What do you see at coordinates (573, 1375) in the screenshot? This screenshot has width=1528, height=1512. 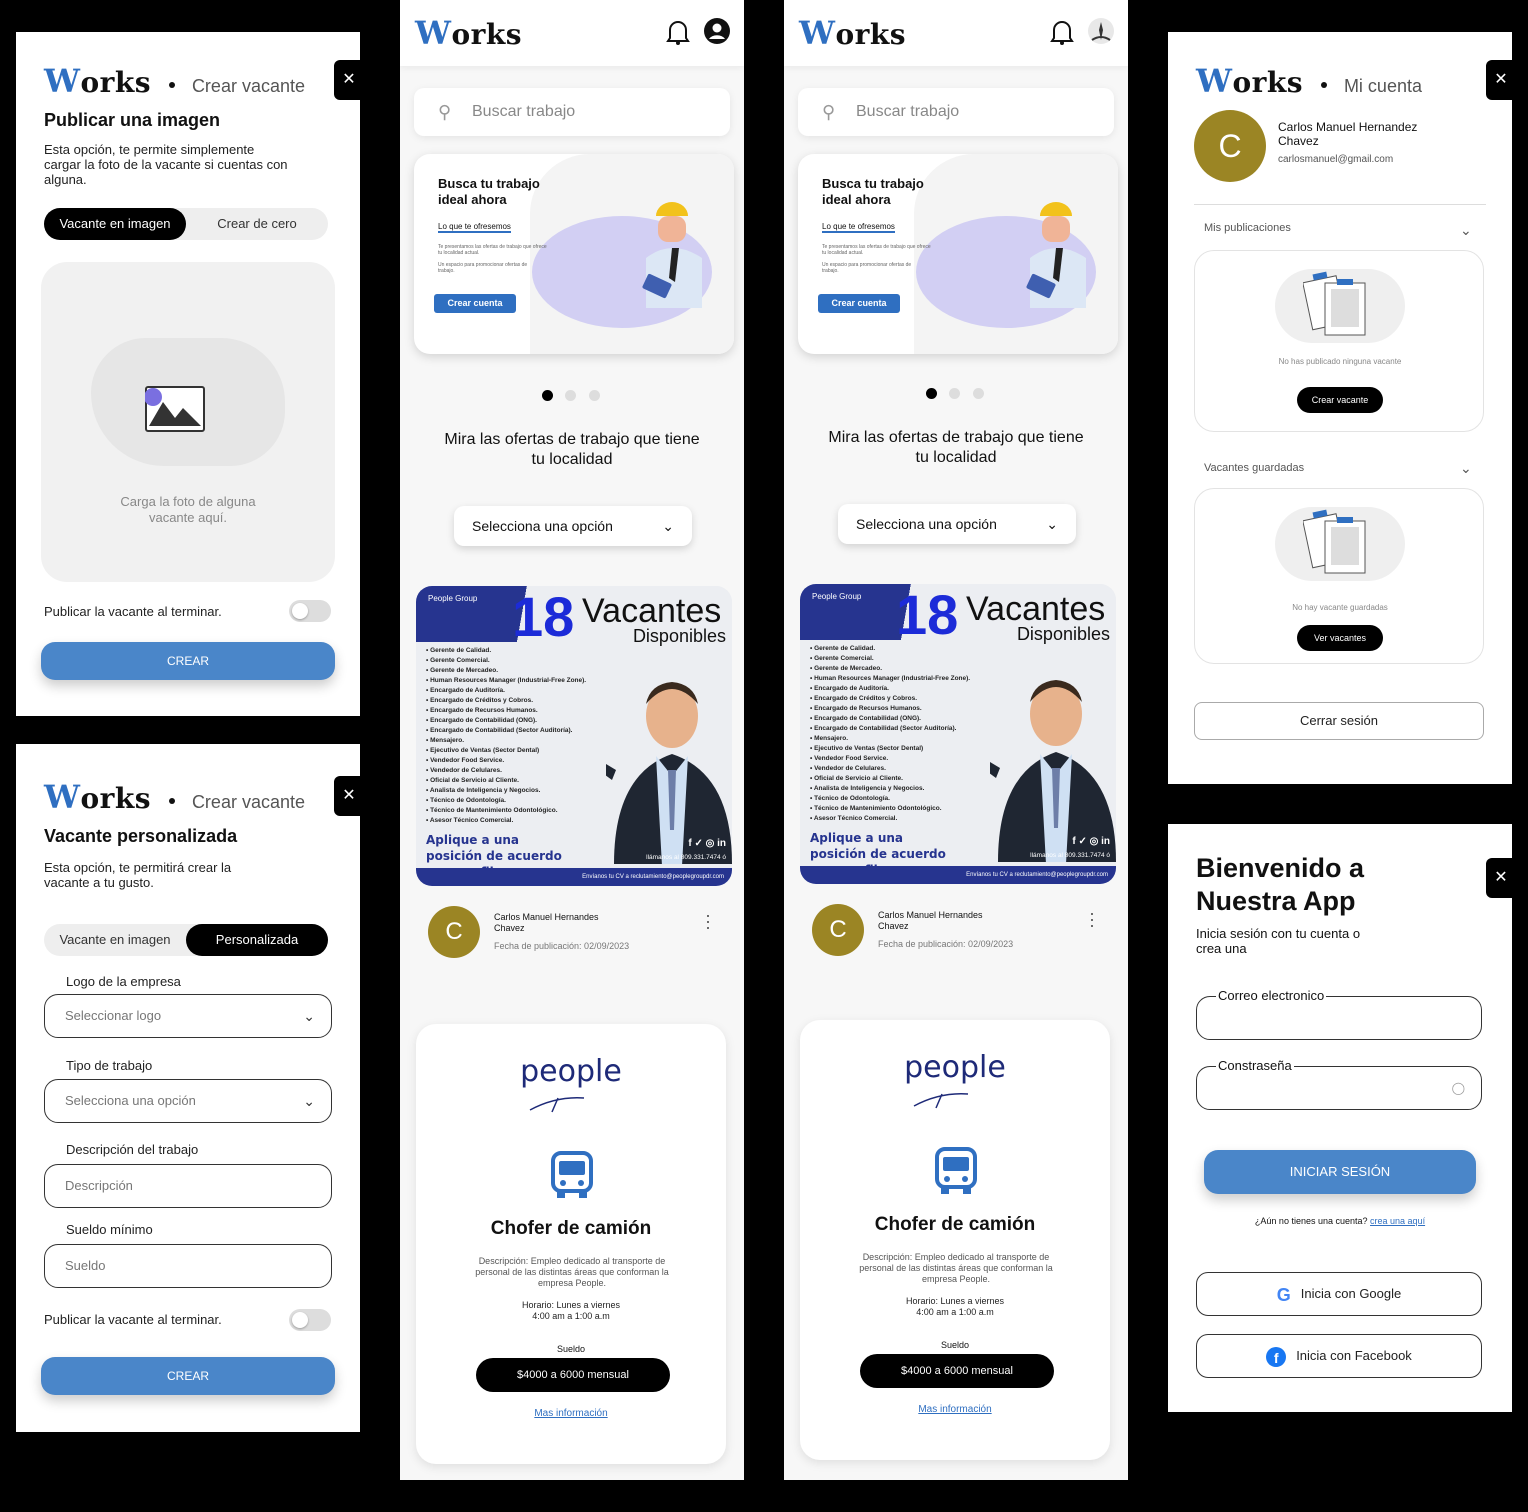 I see `salary-badge: $4000 a 6000 mensual` at bounding box center [573, 1375].